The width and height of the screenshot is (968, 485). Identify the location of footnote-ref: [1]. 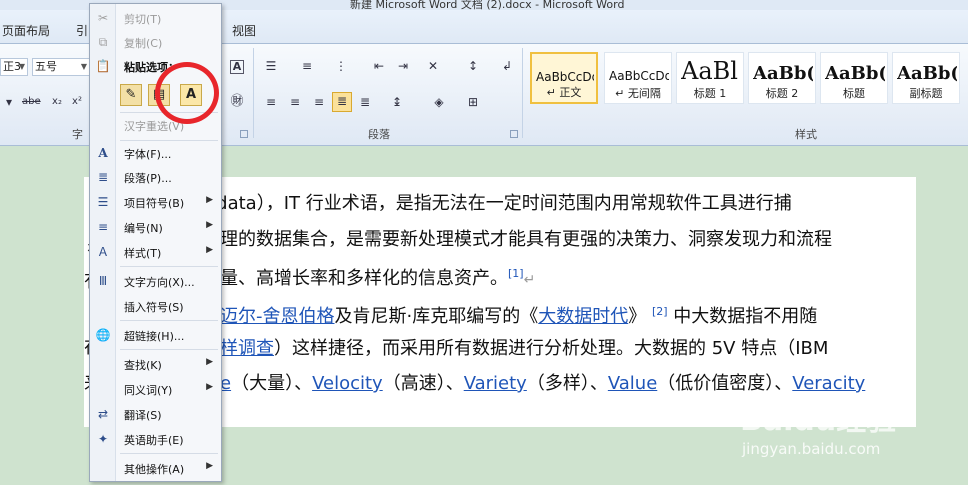
(516, 273).